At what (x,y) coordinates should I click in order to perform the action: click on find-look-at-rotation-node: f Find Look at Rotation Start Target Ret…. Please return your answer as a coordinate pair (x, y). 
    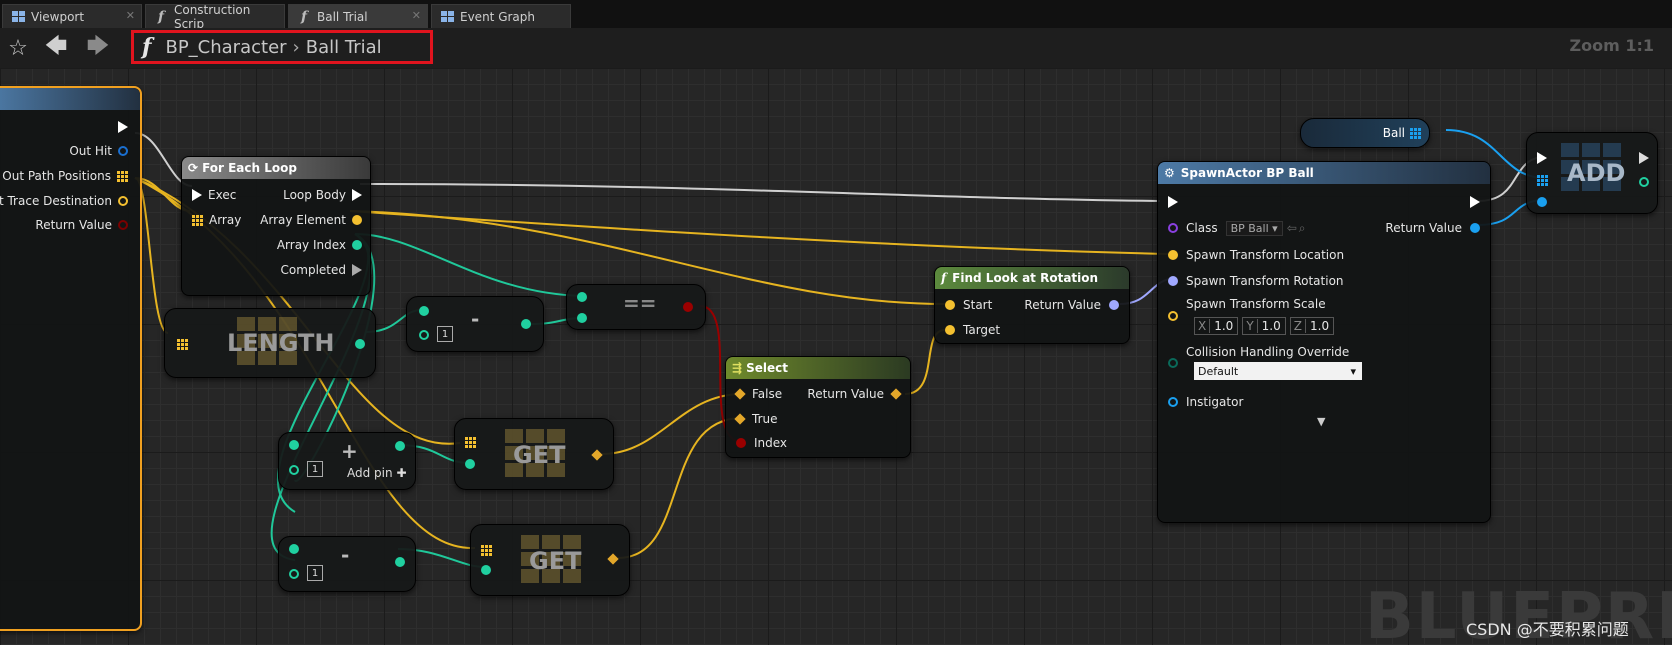
    Looking at the image, I should click on (1032, 305).